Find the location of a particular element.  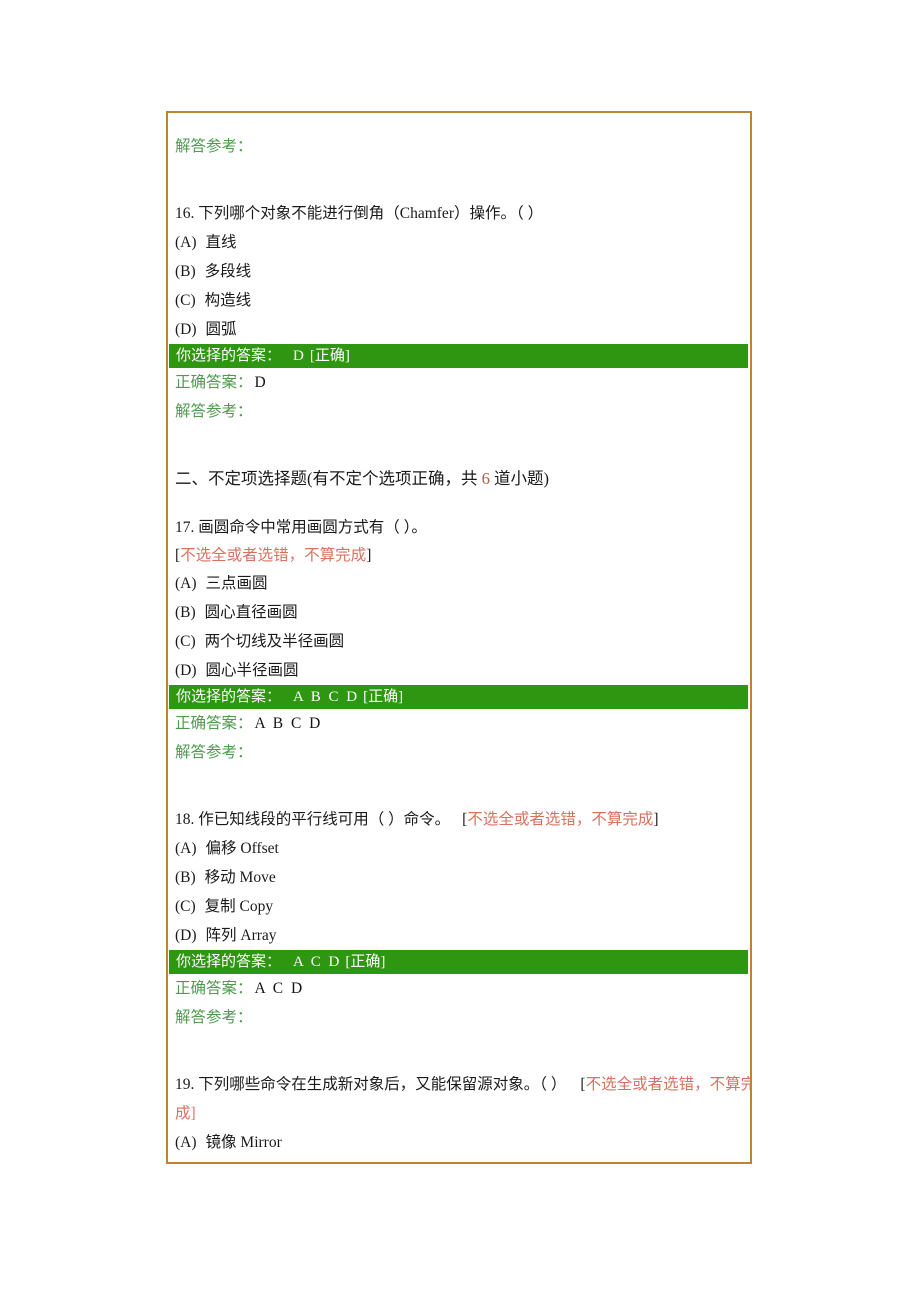

question-17-option-c: (C) 两个切线及半径画圆 is located at coordinates (459, 641).